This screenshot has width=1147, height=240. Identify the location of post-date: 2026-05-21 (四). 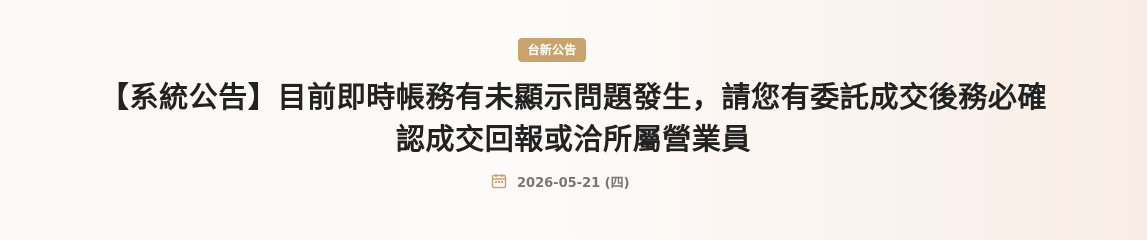
(560, 181).